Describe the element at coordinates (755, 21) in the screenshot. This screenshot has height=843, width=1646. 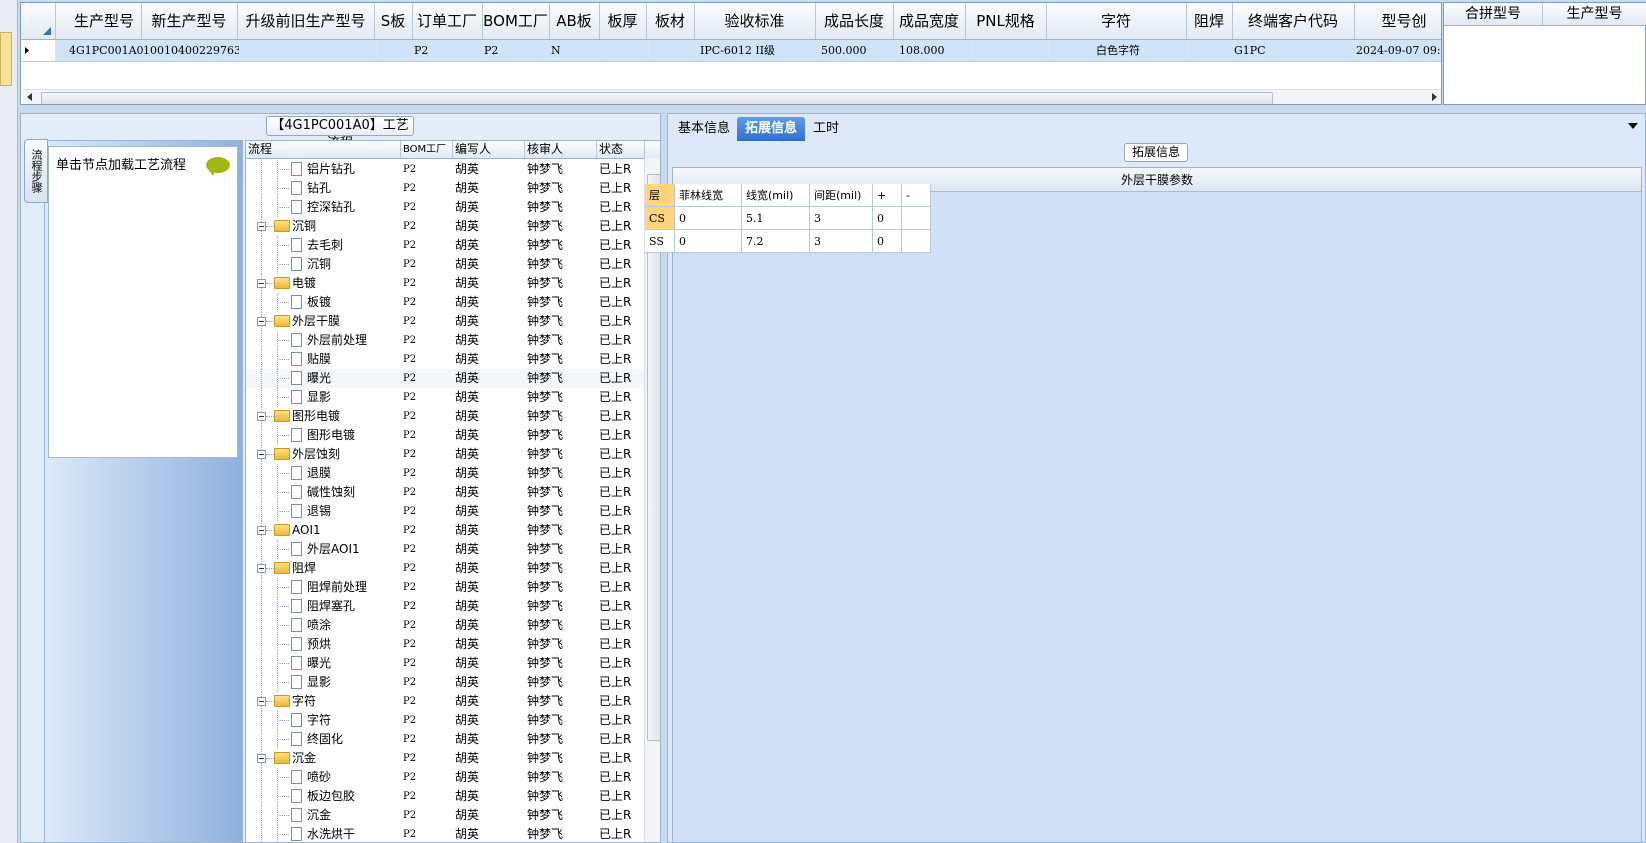
I see `column-header: 验收标准` at that location.